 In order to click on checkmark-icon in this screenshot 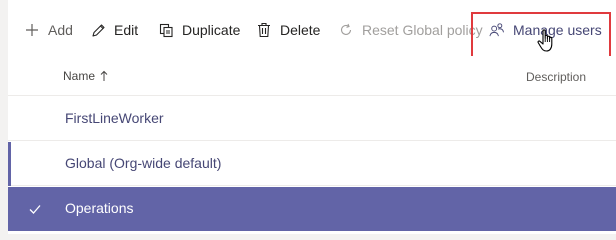, I will do `click(35, 209)`.